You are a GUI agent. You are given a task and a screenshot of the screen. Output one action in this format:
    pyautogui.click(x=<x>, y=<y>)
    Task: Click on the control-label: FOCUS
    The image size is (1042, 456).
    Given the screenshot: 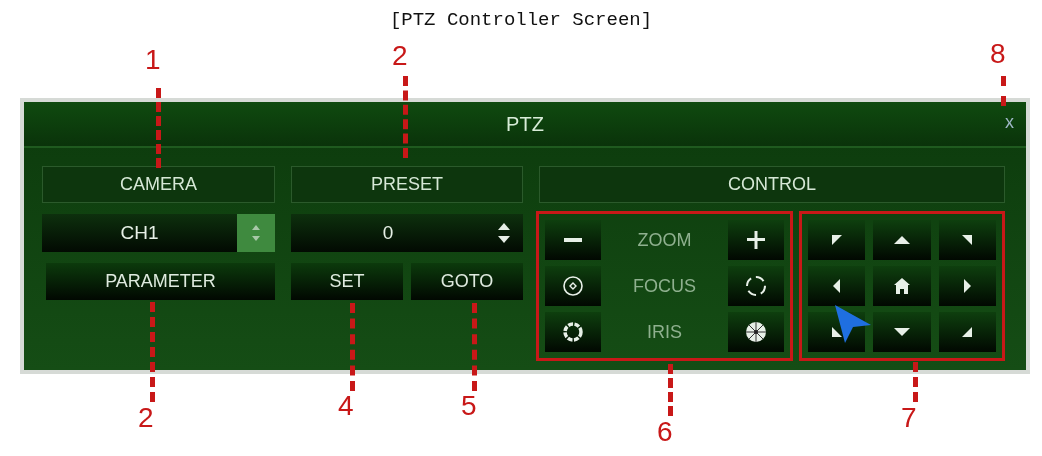 What is the action you would take?
    pyautogui.click(x=665, y=286)
    